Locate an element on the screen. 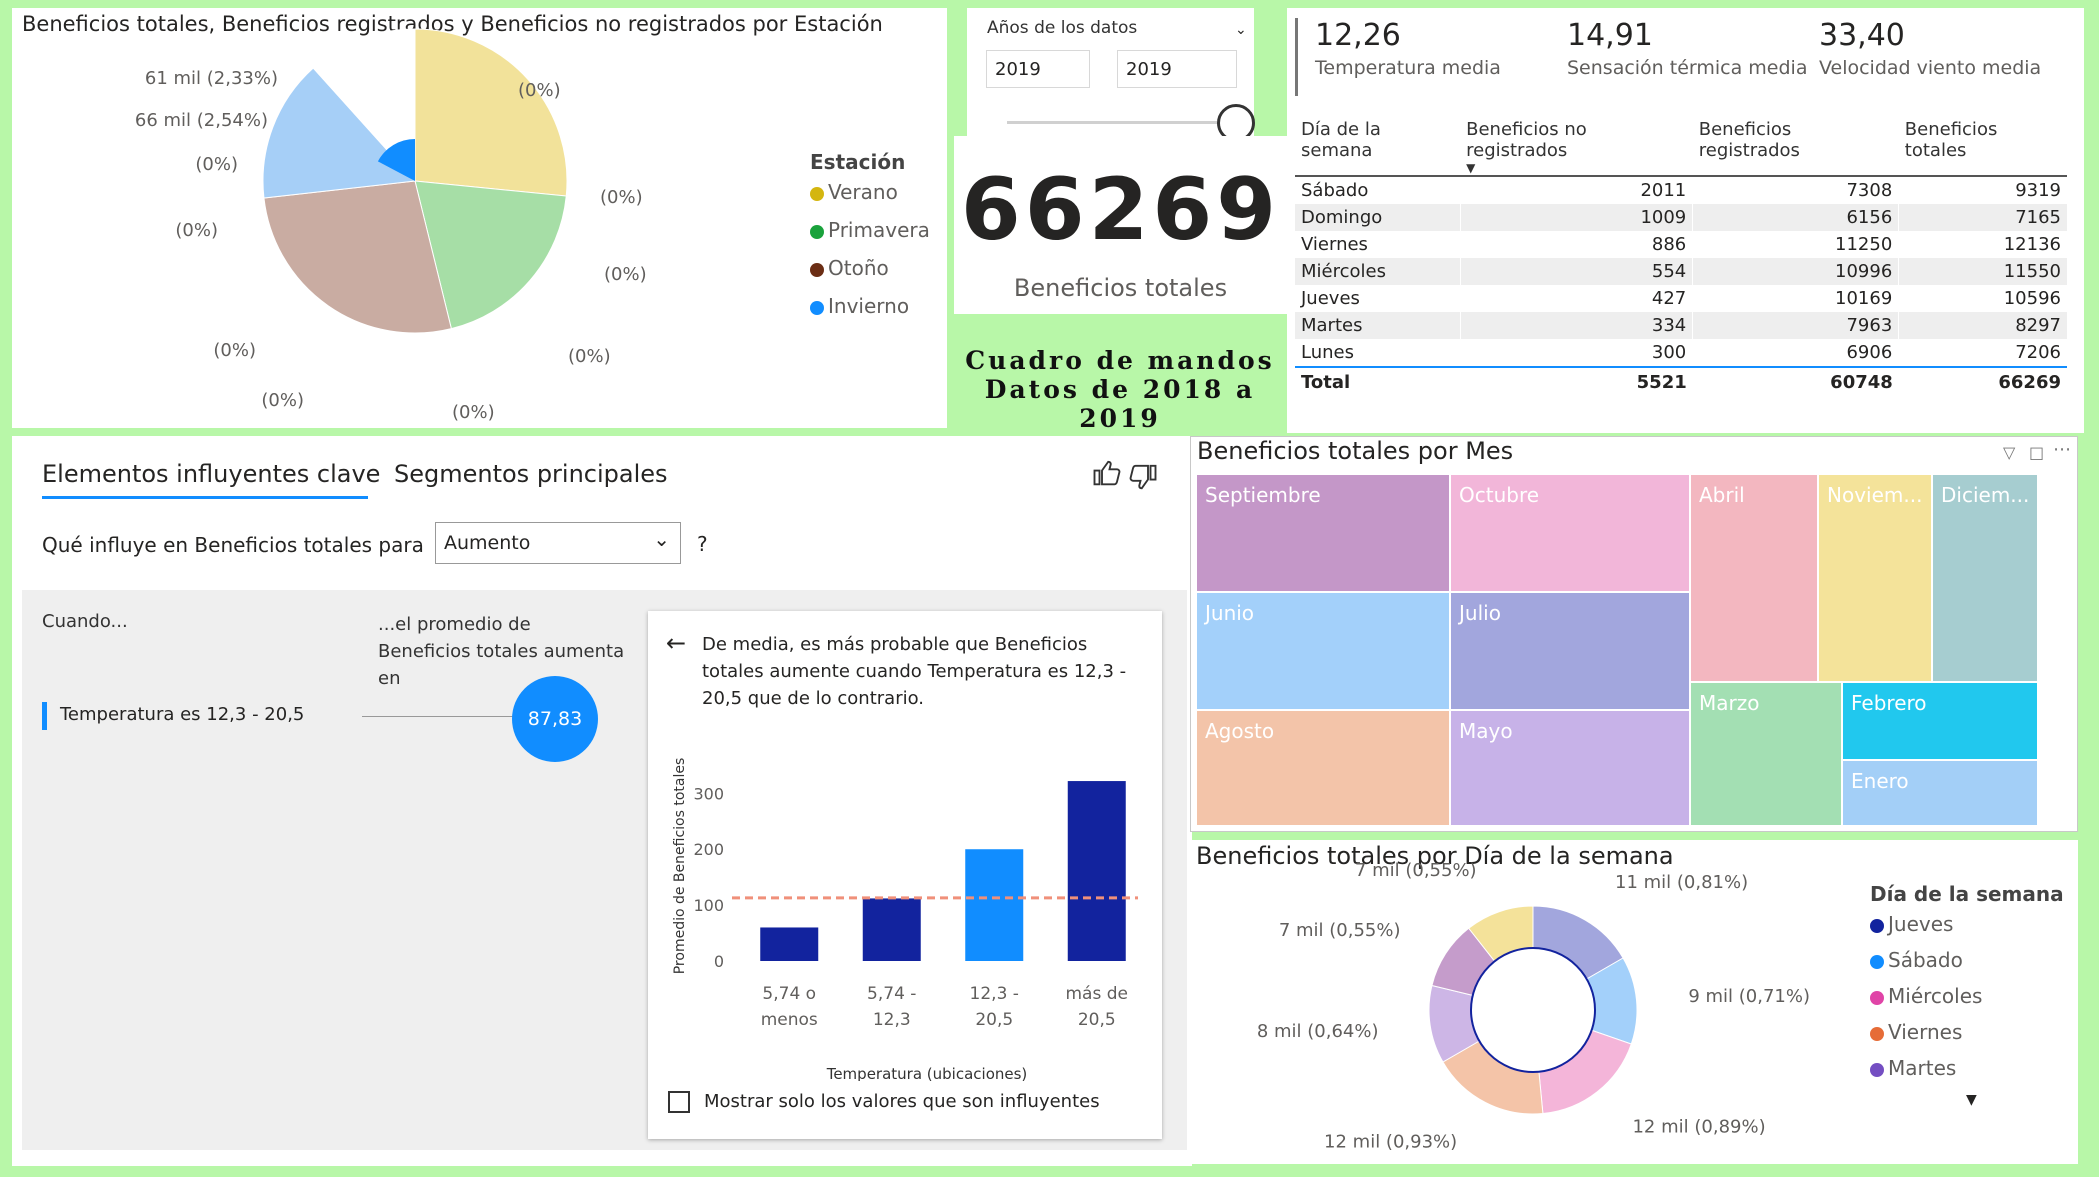 Image resolution: width=2099 pixels, height=1177 pixels. treemap-tile: Febrero is located at coordinates (1940, 721).